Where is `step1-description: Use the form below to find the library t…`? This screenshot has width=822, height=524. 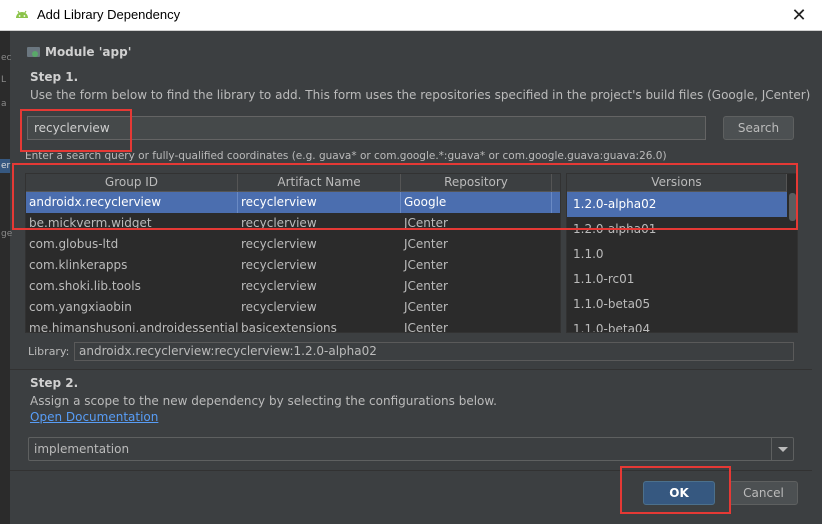
step1-description: Use the form below to find the library t… is located at coordinates (420, 95).